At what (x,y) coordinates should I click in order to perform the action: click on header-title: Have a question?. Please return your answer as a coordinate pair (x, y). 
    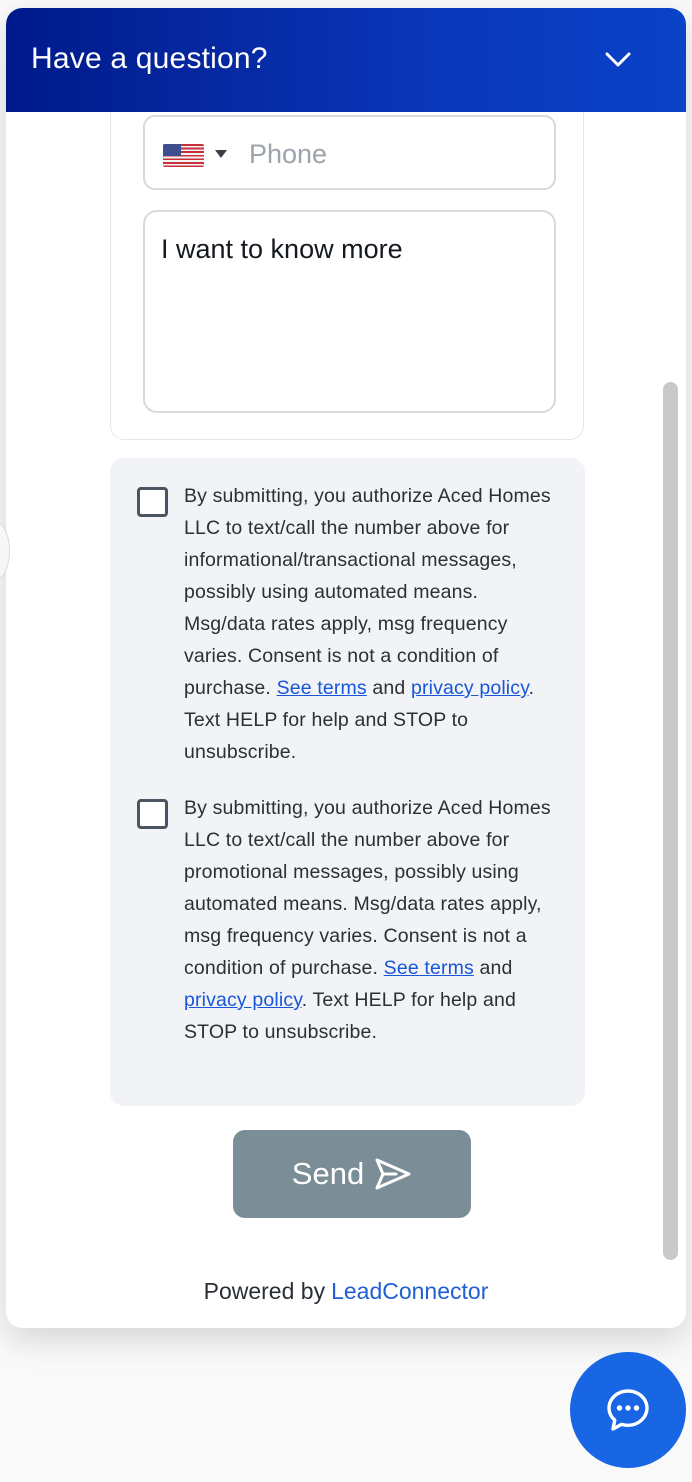
    Looking at the image, I should click on (149, 58).